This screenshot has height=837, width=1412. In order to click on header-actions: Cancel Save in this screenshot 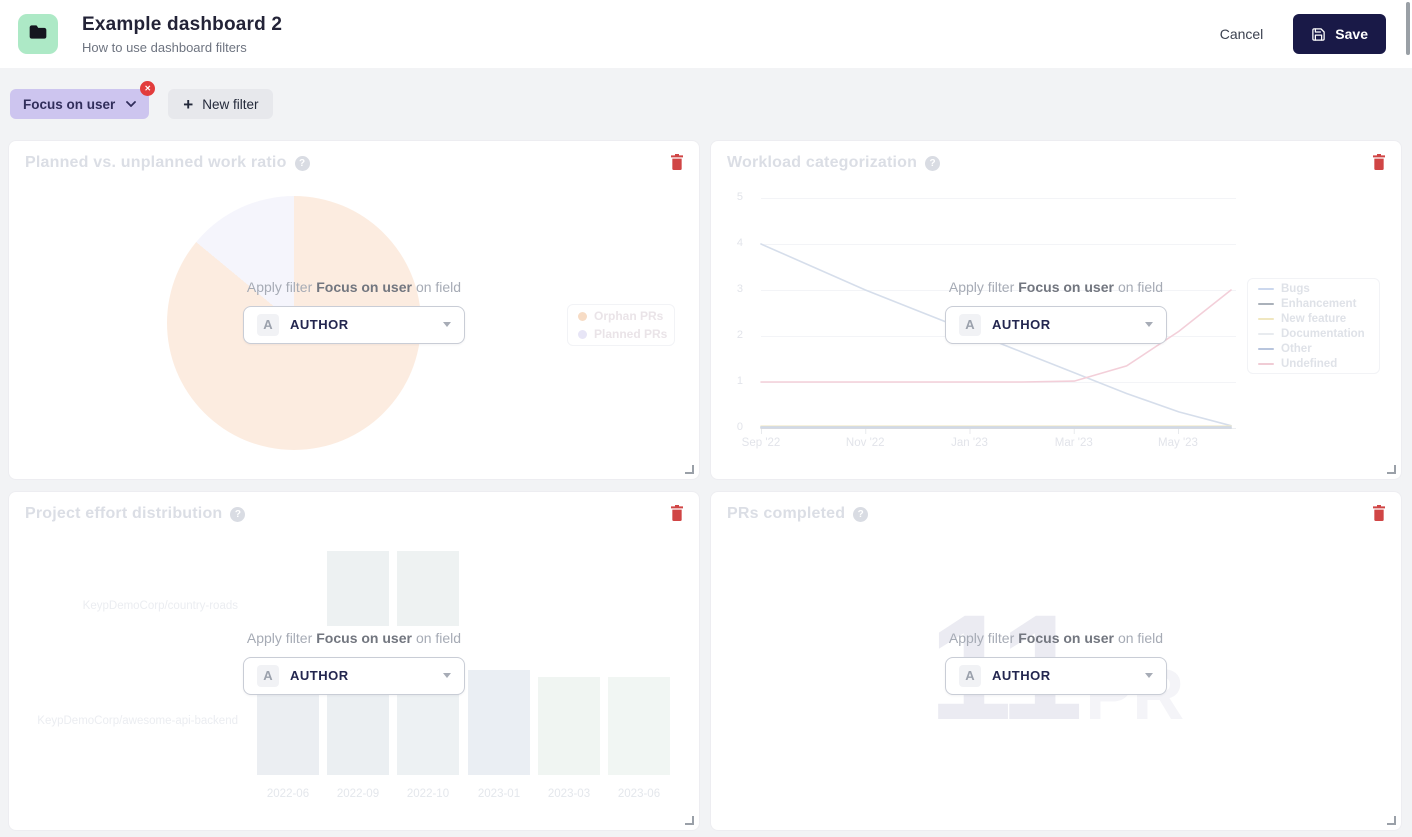, I will do `click(1303, 34)`.